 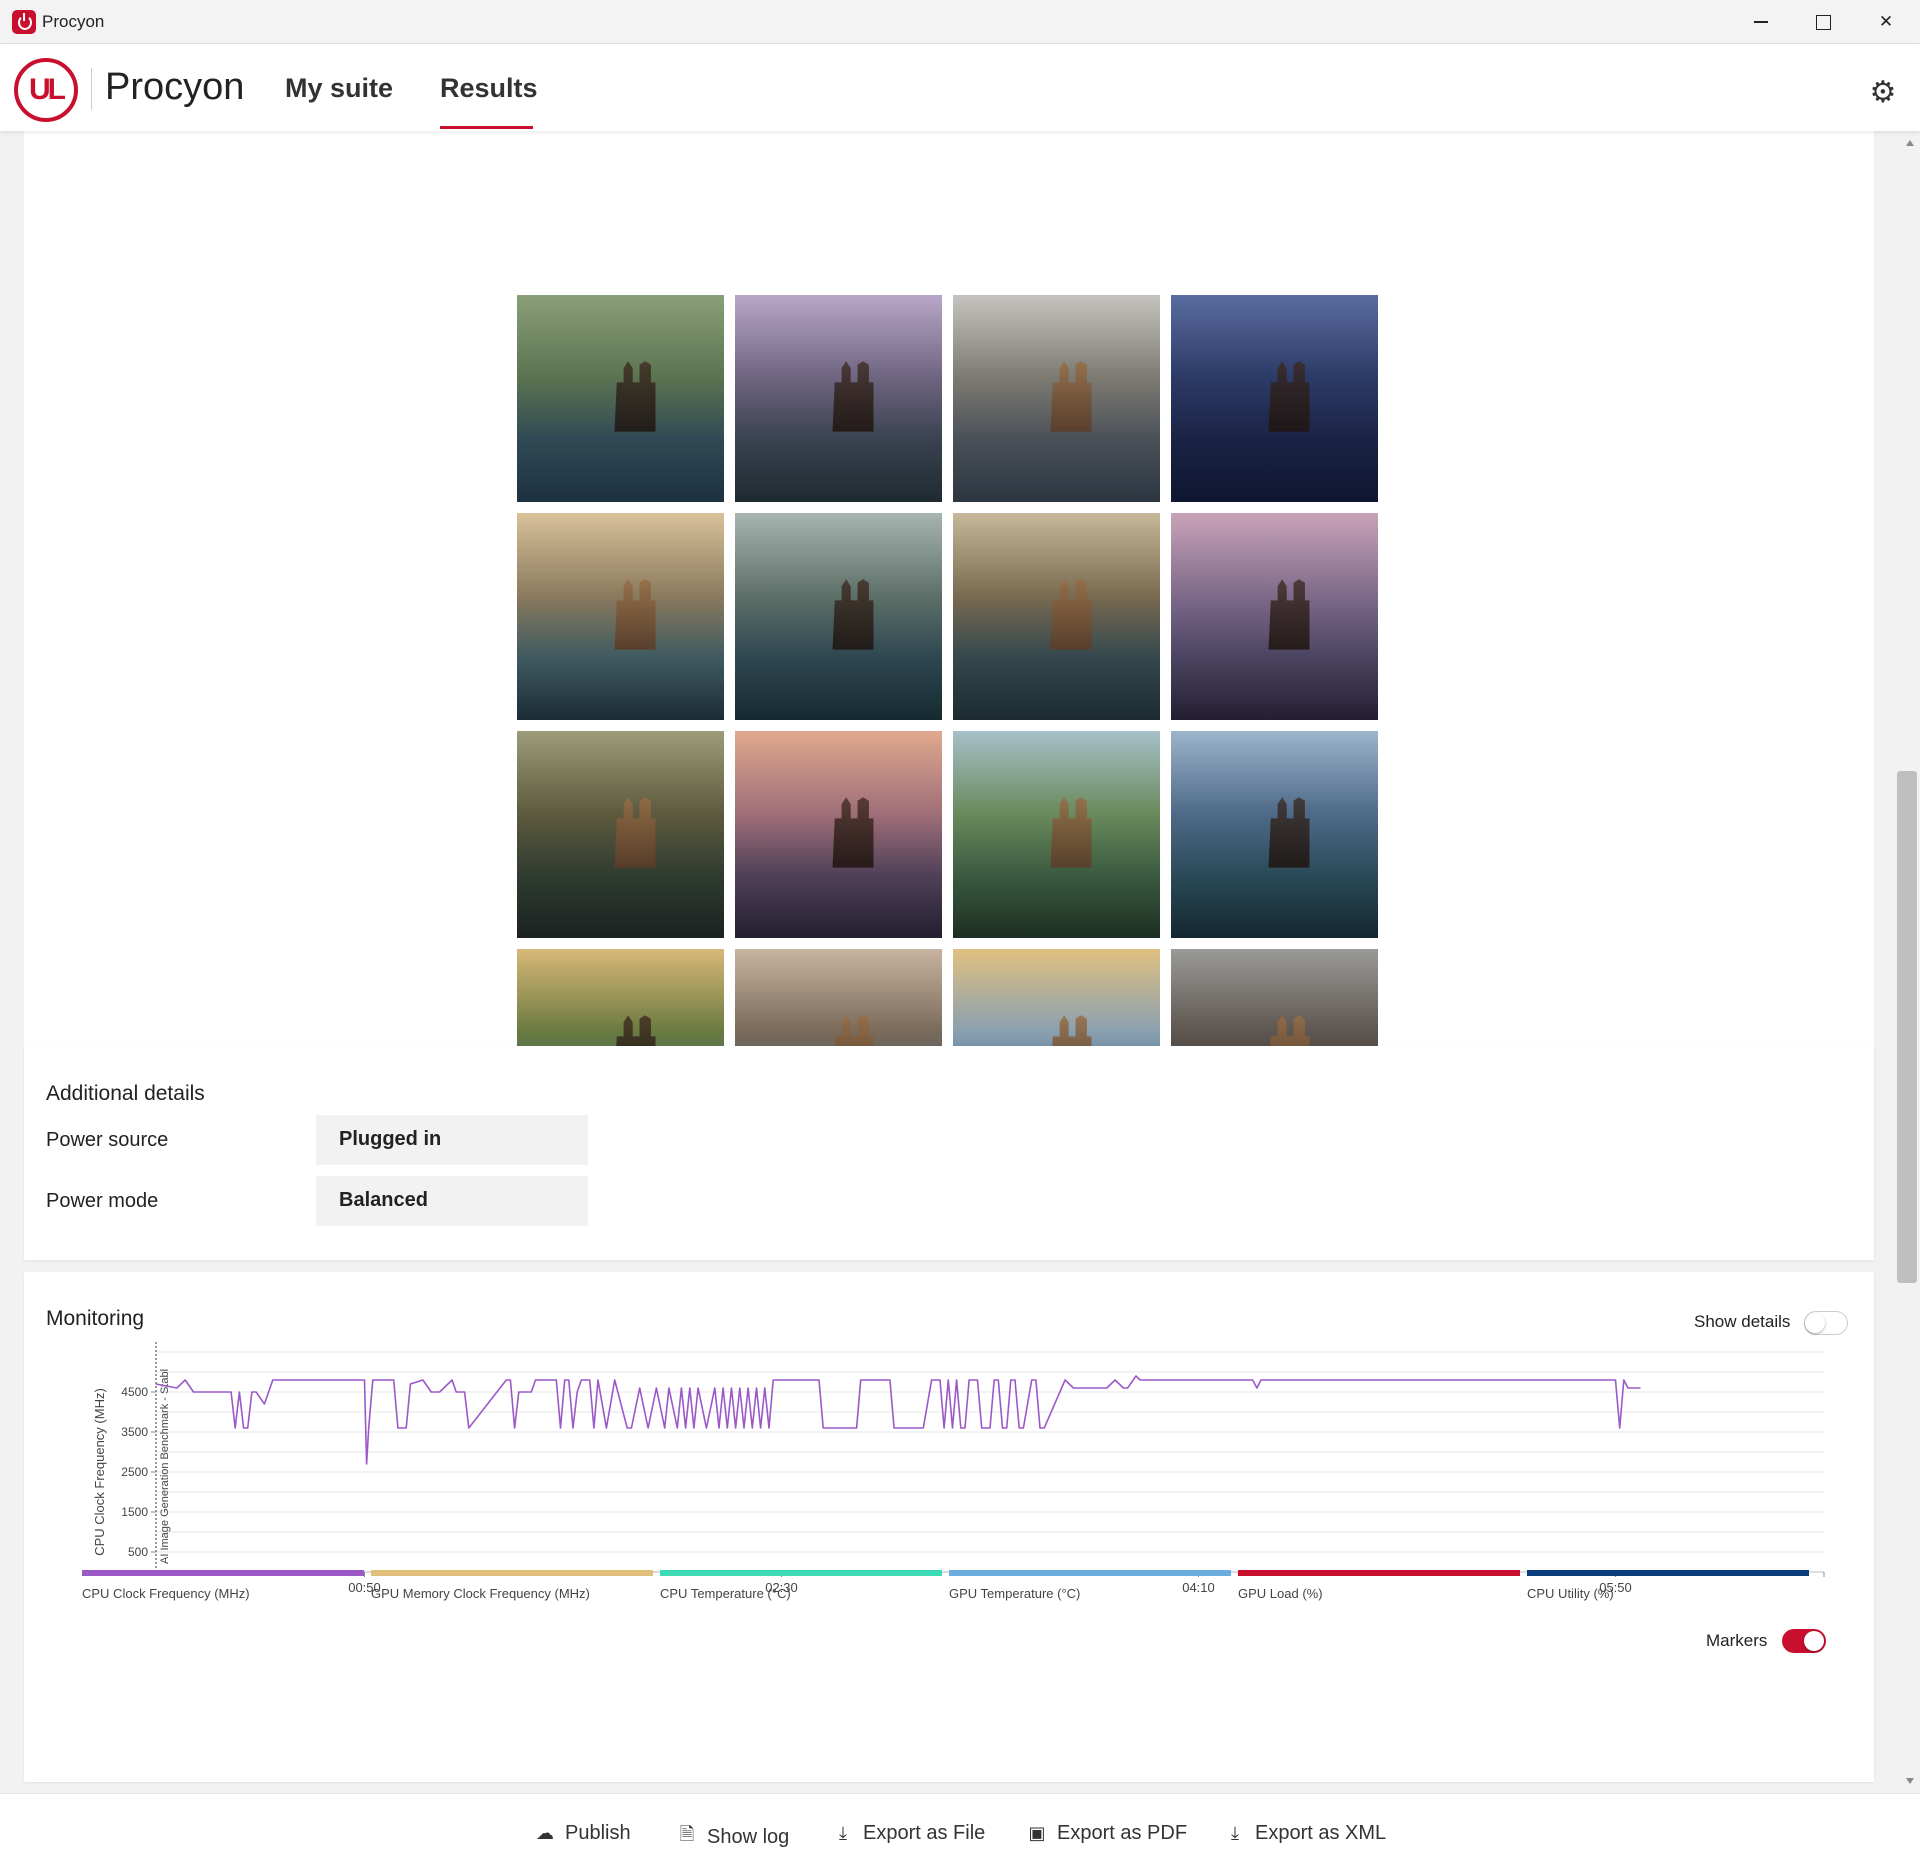 I want to click on export-as-xml-button: ⤓ Export as XML, so click(x=1305, y=1833).